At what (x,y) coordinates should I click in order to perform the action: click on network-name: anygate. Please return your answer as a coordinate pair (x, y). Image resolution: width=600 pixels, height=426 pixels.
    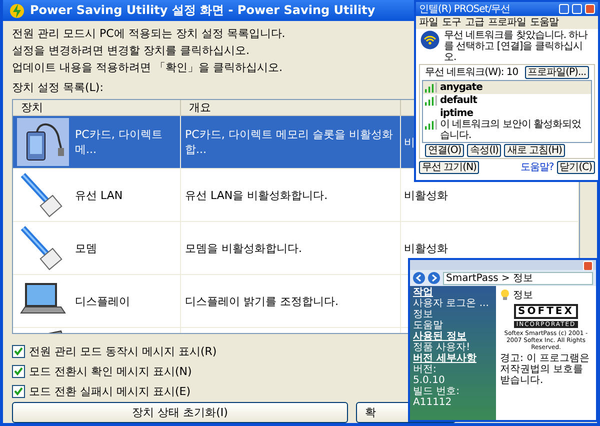
    Looking at the image, I should click on (461, 87).